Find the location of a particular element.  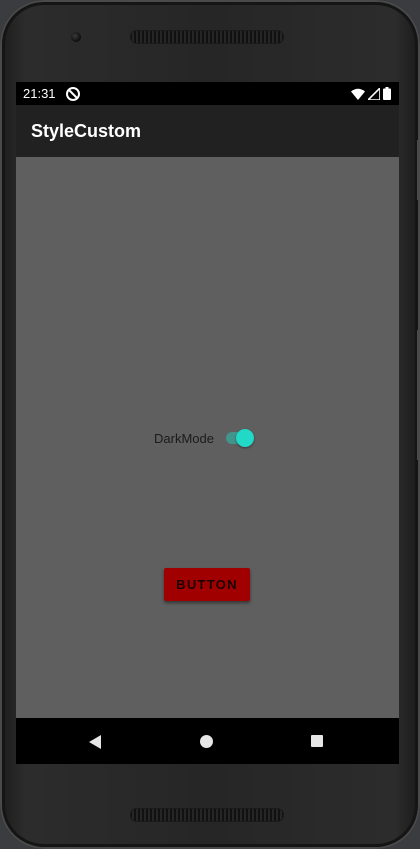

earpiece-speaker is located at coordinates (207, 37).